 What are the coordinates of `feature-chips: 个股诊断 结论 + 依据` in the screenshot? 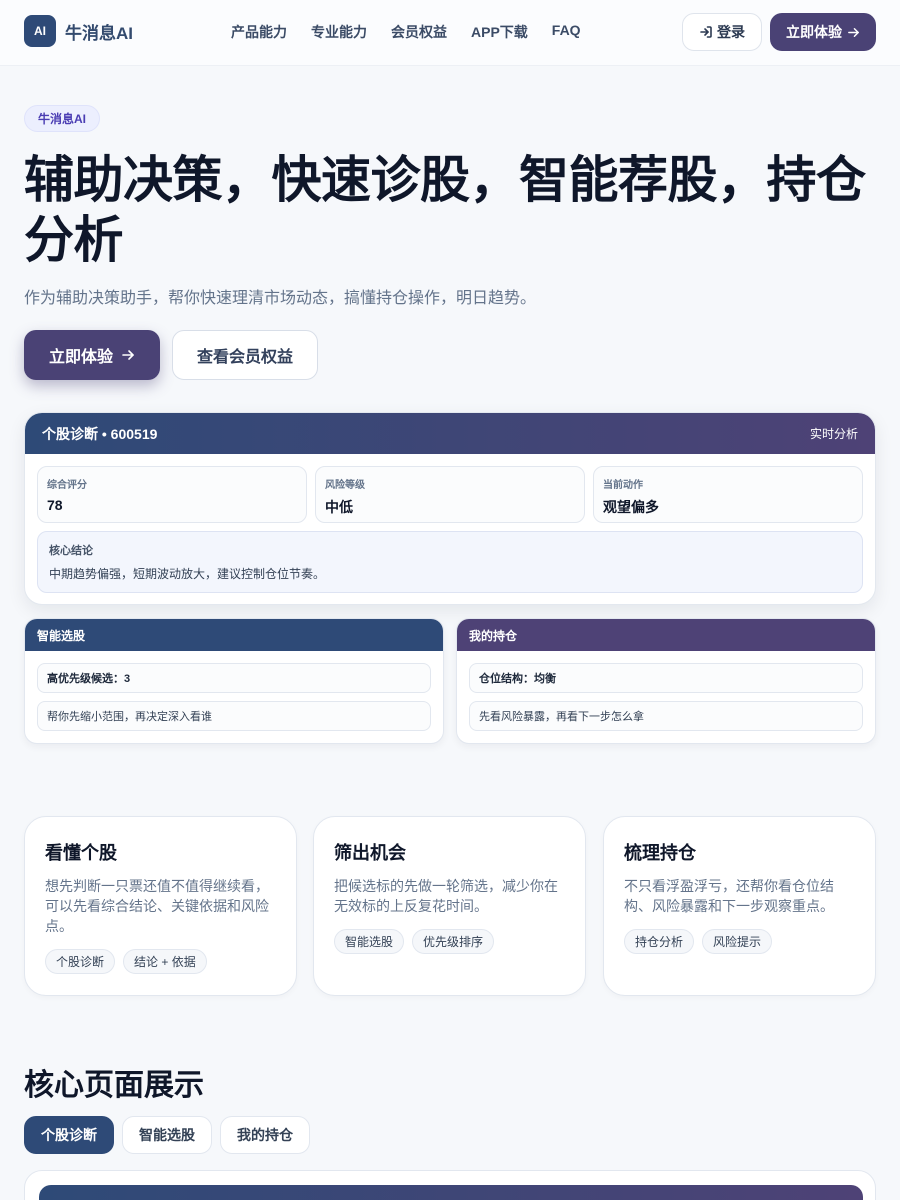 It's located at (126, 961).